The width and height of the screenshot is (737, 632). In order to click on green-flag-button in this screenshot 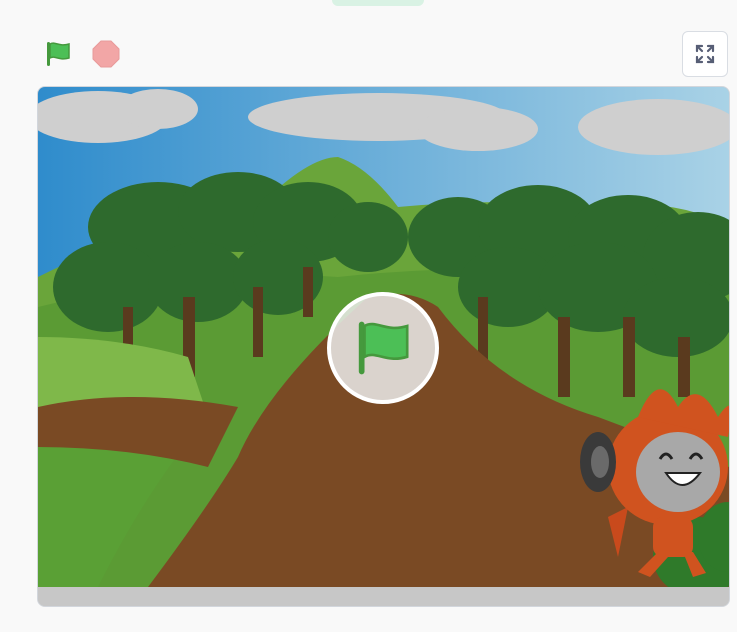, I will do `click(58, 54)`.